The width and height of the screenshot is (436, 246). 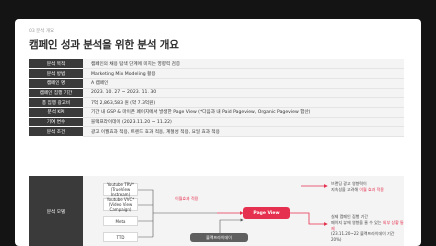 I want to click on table-row: 기여 변수 블랙프라이데이 (2023.11.20 ~ 11.22), so click(x=216, y=122).